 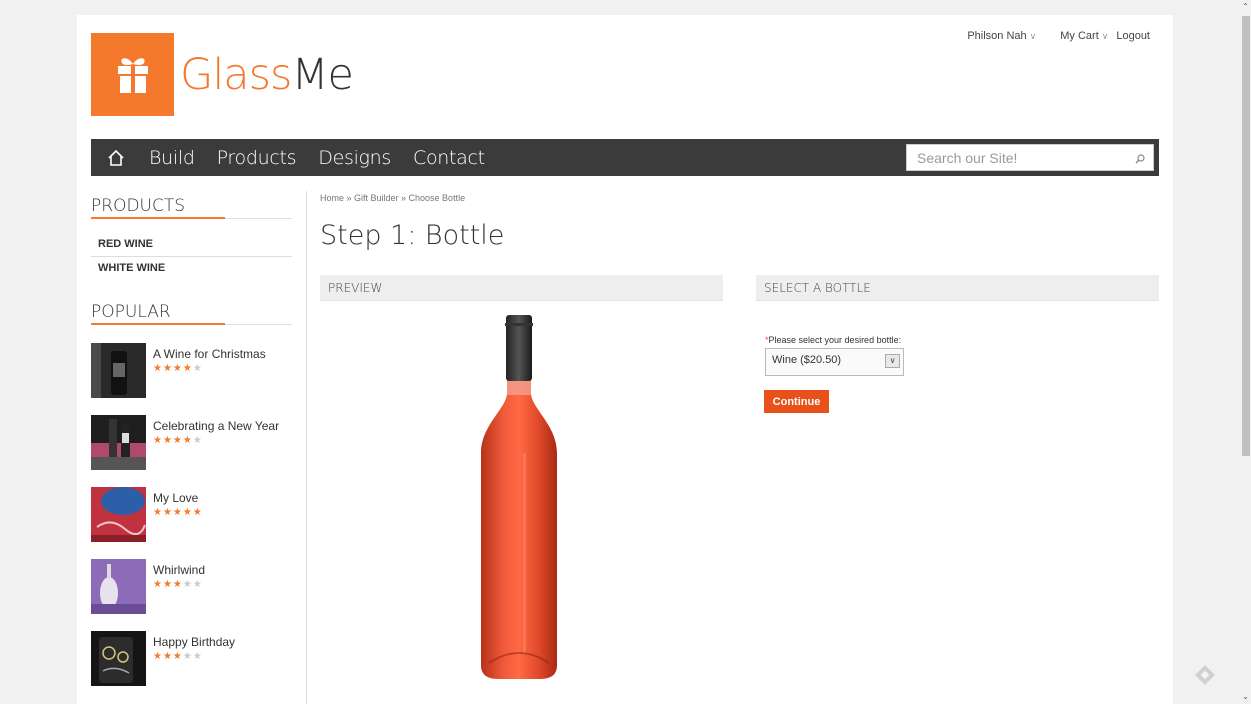 I want to click on scroll-up-arrow-icon: ⌃, so click(x=1245, y=7).